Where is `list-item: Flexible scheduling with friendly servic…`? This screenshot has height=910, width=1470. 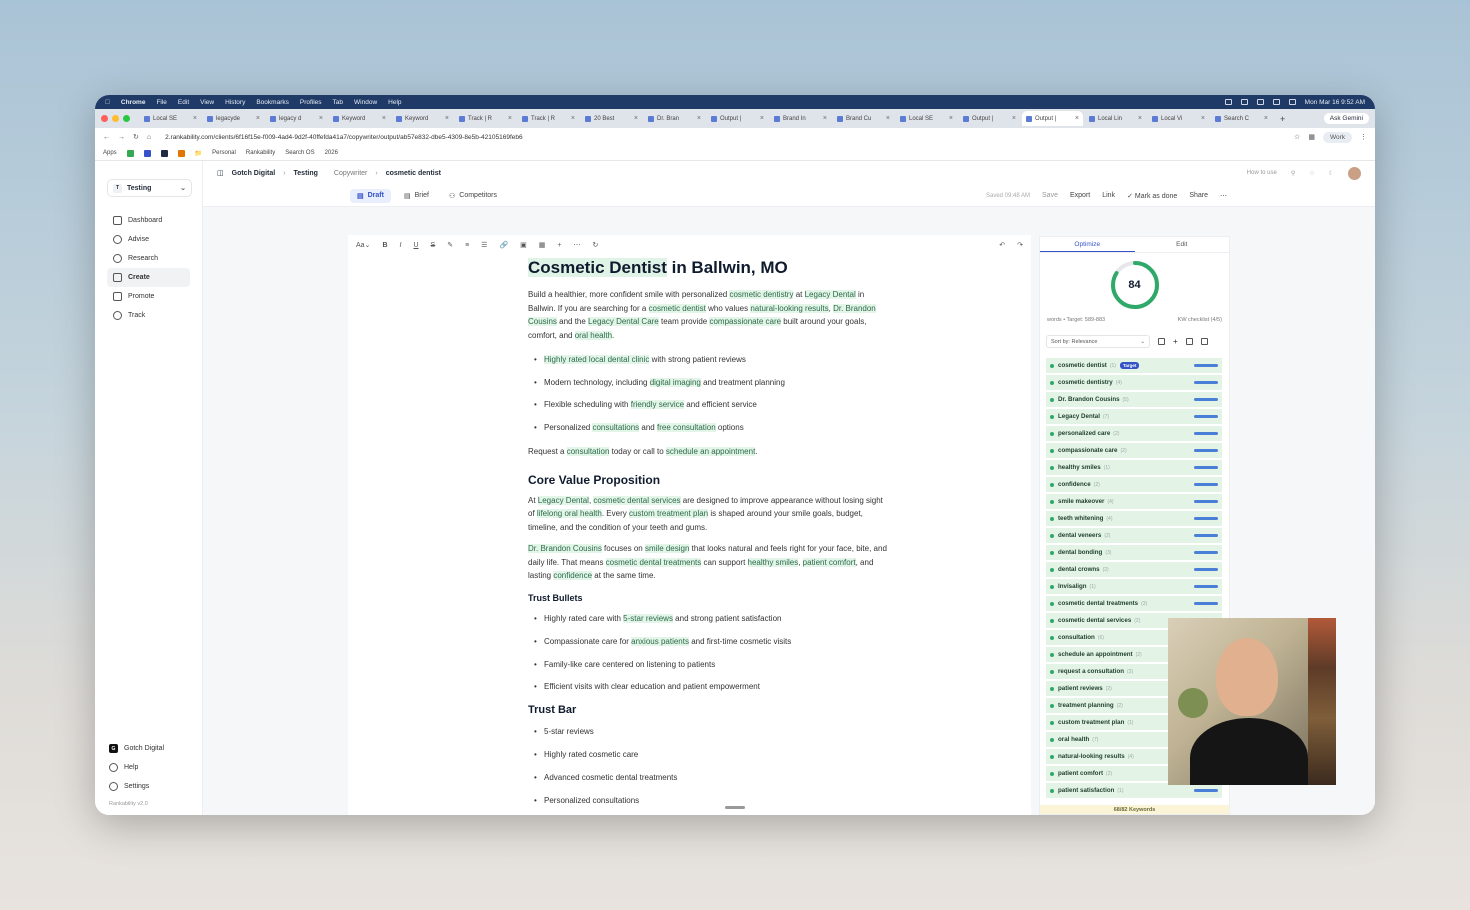
list-item: Flexible scheduling with friendly servic… is located at coordinates (711, 404).